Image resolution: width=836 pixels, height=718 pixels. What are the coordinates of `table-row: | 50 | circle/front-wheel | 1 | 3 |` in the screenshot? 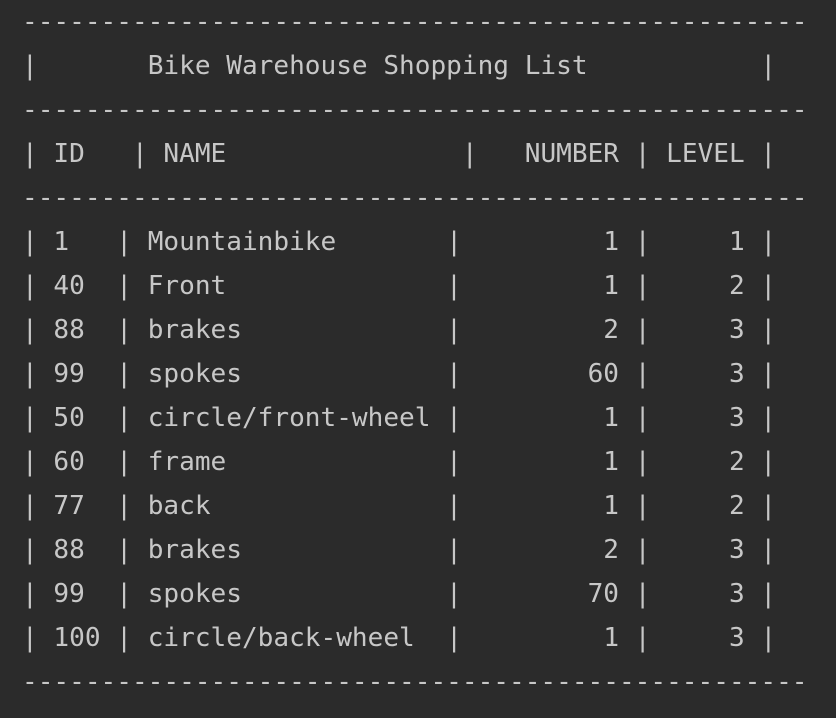 It's located at (399, 418).